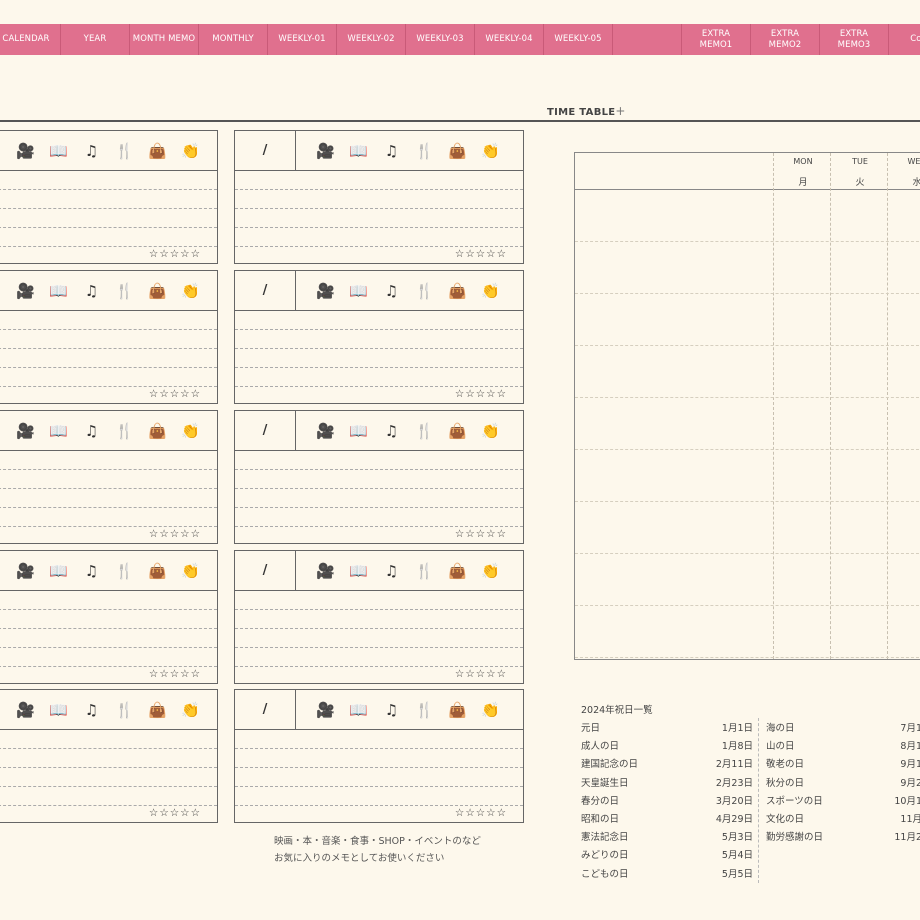 The image size is (920, 920). Describe the element at coordinates (233, 39) in the screenshot. I see `tab-monthly: MONTHLY` at that location.